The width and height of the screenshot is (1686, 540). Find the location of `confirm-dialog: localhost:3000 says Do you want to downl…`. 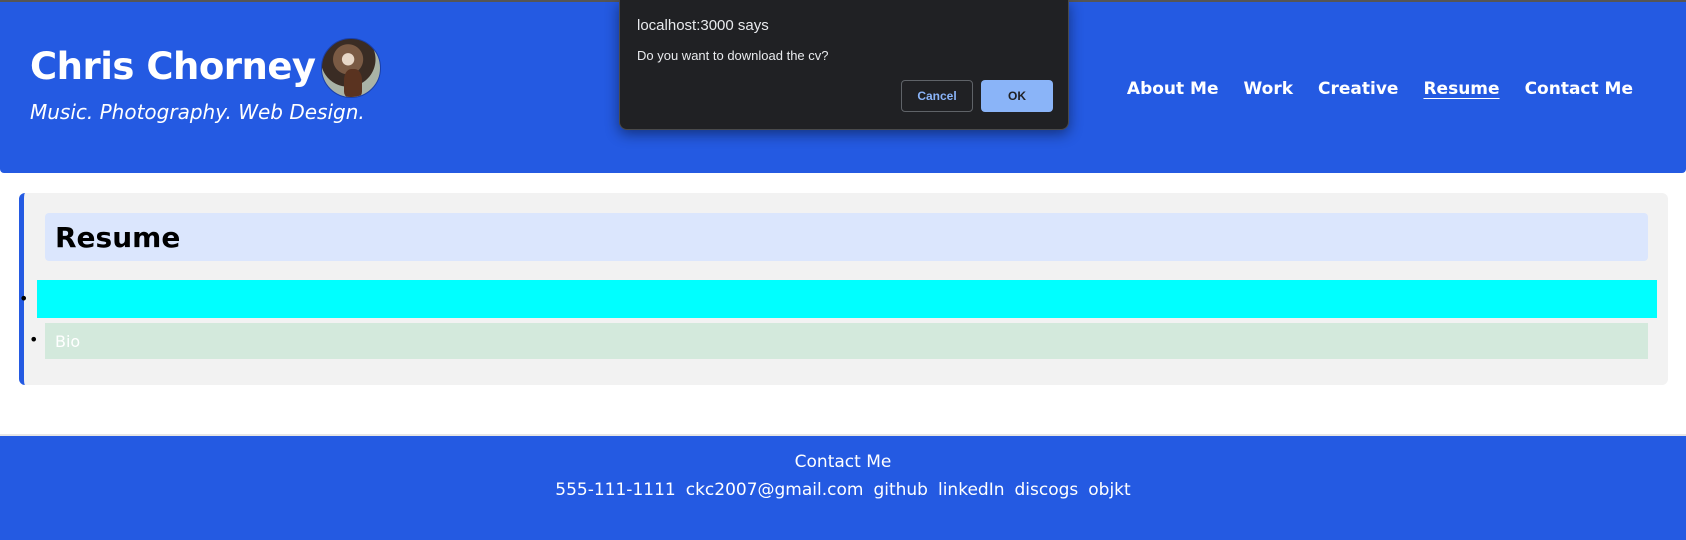

confirm-dialog: localhost:3000 says Do you want to downl… is located at coordinates (844, 65).